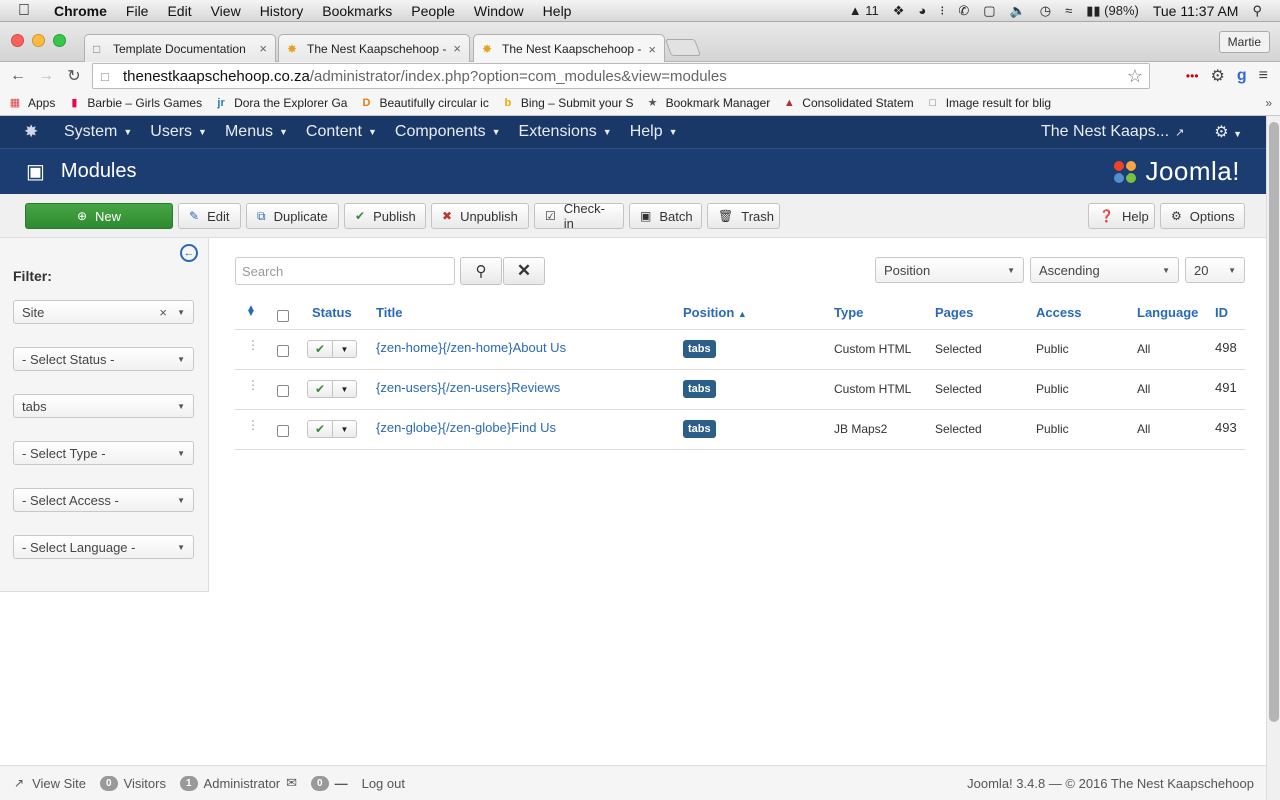 This screenshot has width=1280, height=800. I want to click on sync-icon: ◕, so click(922, 10).